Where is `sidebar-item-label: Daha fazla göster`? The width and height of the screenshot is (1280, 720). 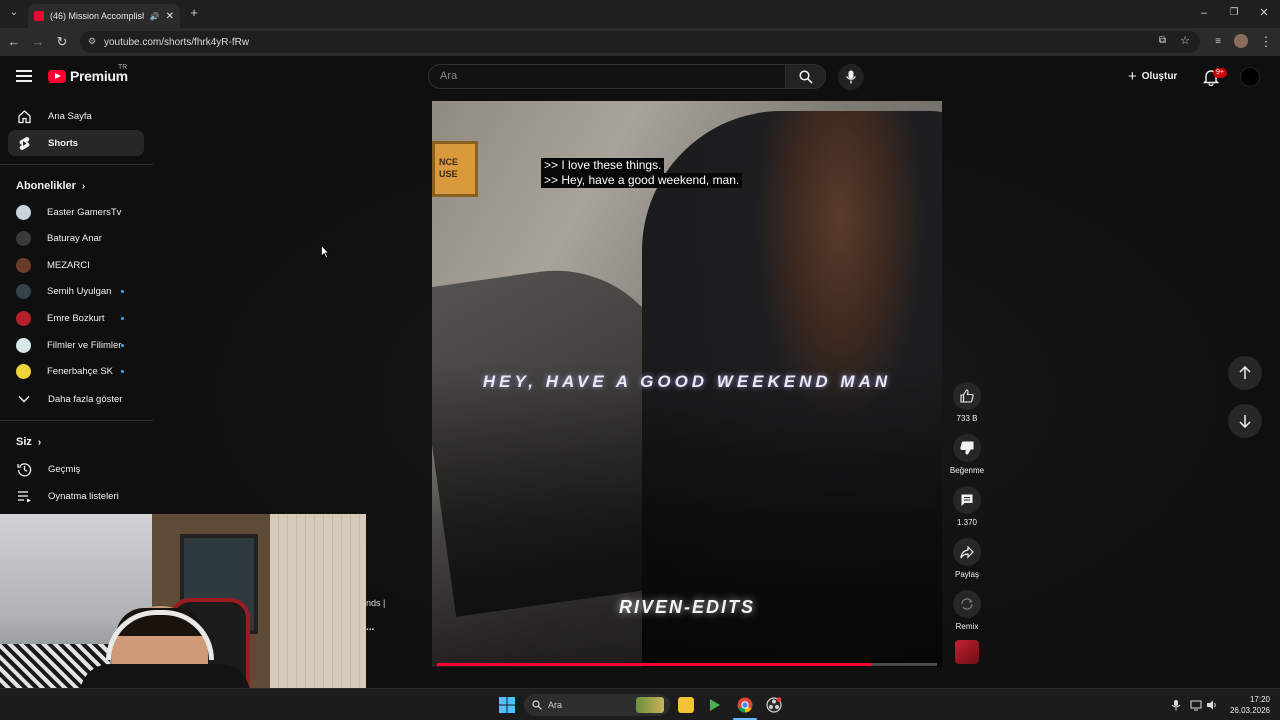
sidebar-item-label: Daha fazla göster is located at coordinates (85, 399).